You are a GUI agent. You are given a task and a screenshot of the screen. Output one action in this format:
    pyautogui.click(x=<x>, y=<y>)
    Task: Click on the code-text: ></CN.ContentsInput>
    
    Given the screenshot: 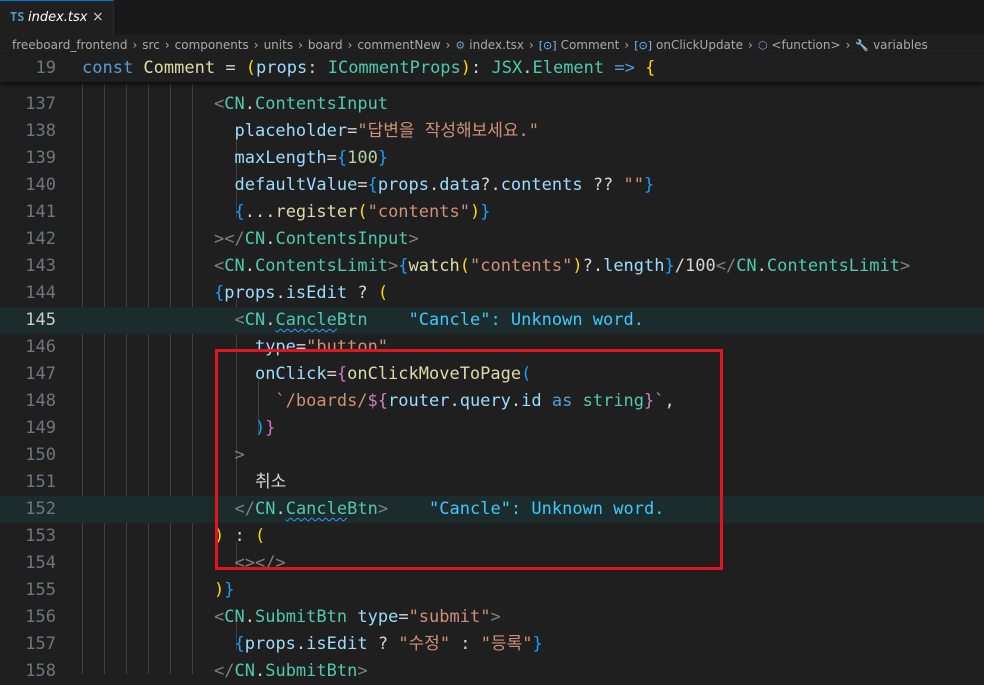 What is the action you would take?
    pyautogui.click(x=316, y=239)
    